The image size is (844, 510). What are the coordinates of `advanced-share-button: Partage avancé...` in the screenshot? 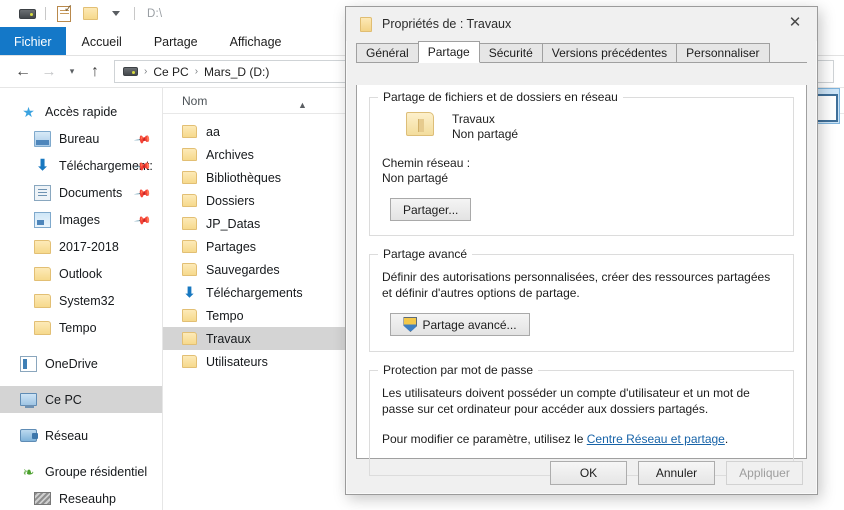 It's located at (460, 324).